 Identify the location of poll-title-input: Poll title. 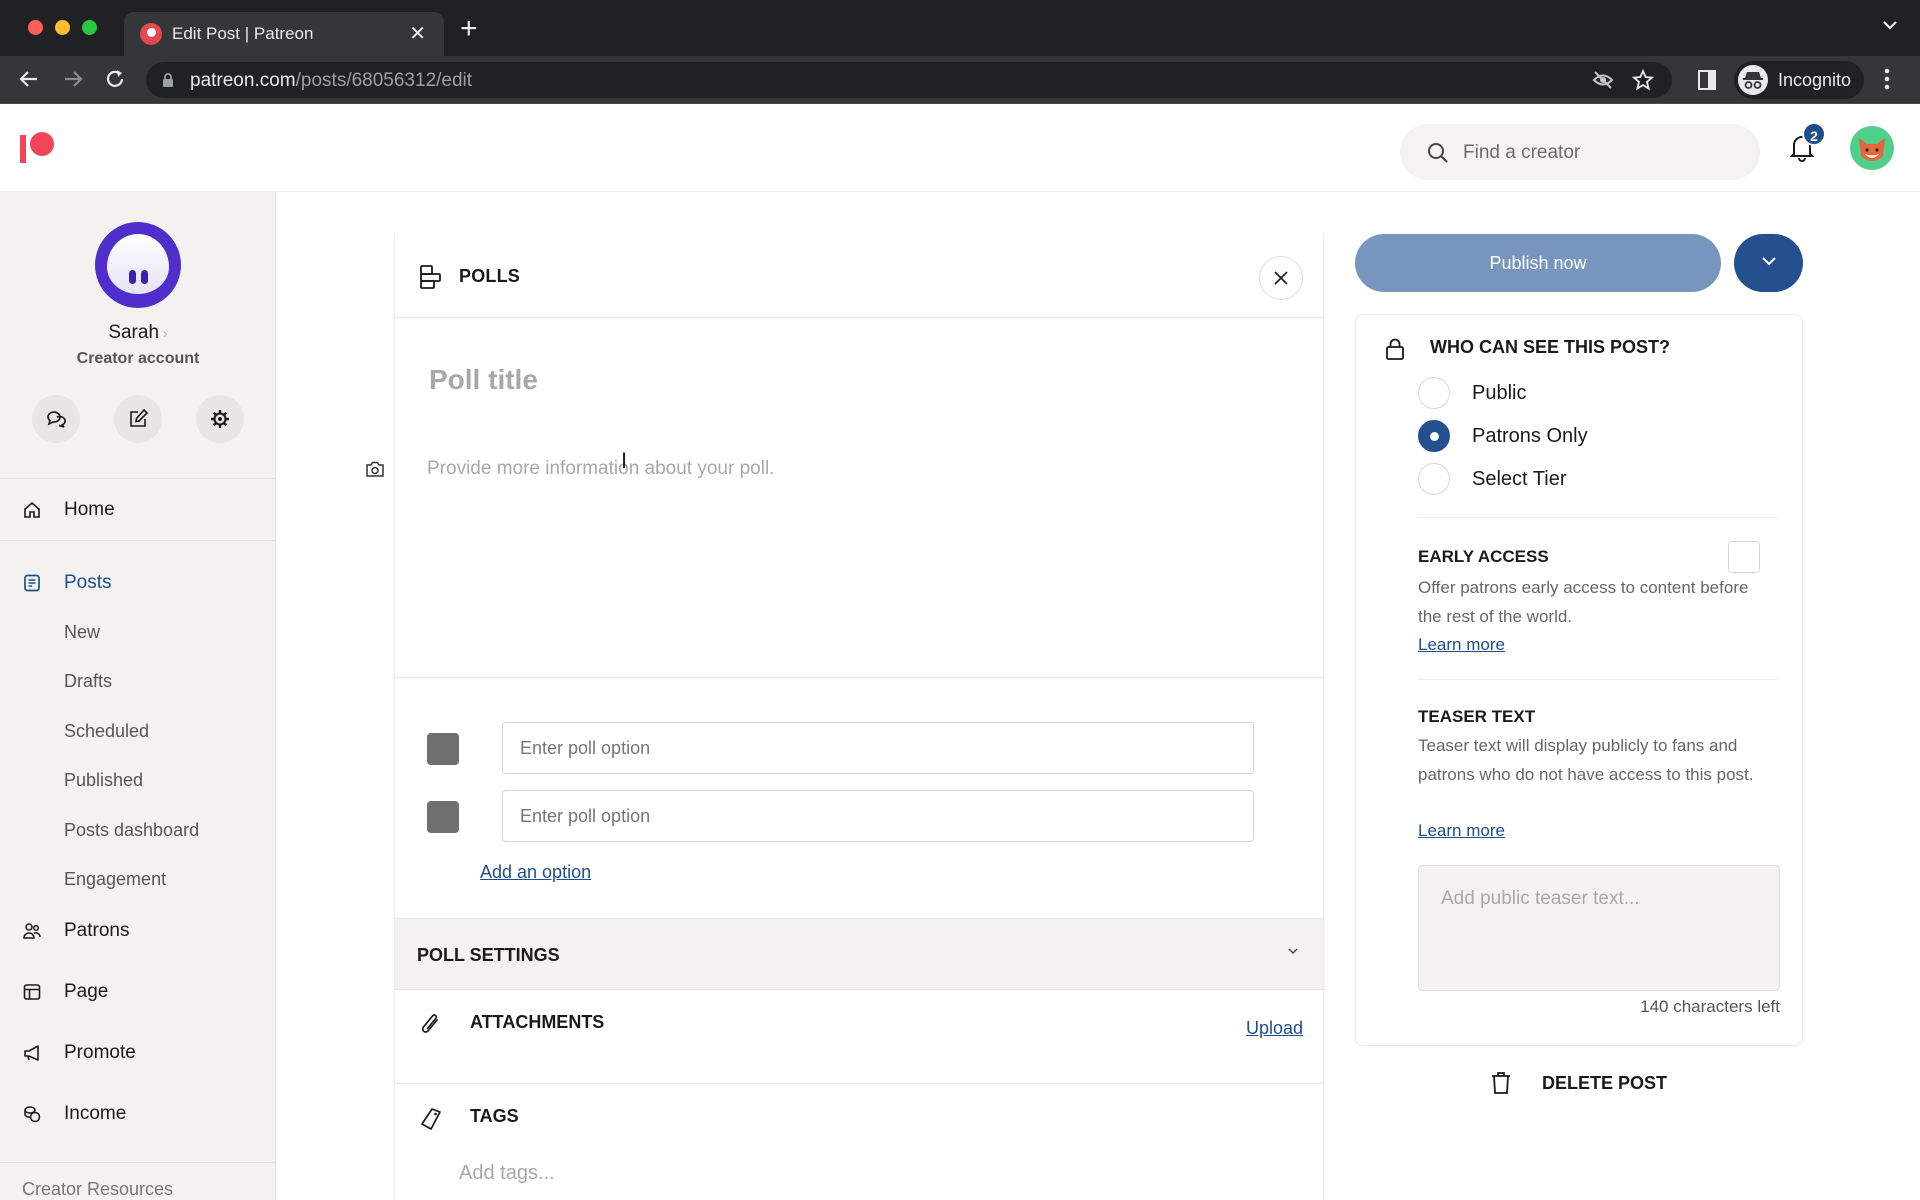
(483, 380).